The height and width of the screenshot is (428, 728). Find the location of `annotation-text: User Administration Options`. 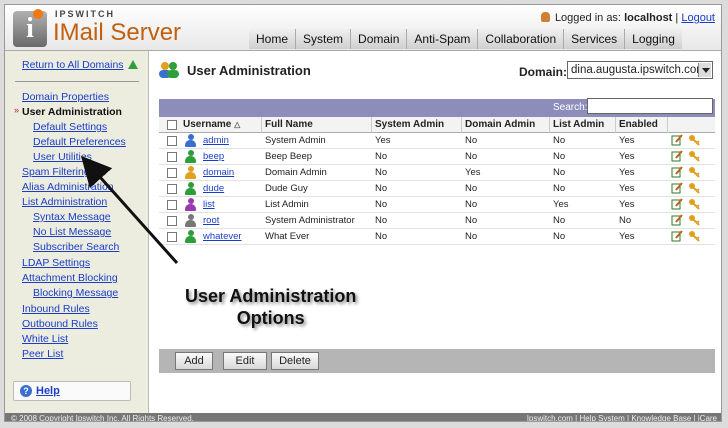

annotation-text: User Administration Options is located at coordinates (270, 307).